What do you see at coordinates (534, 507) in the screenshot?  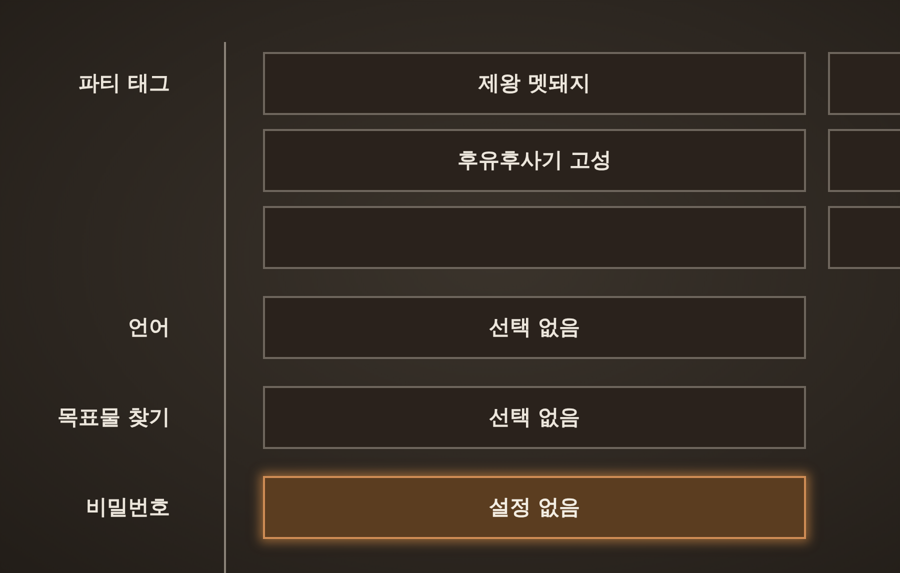 I see `option-button: 설정 없음` at bounding box center [534, 507].